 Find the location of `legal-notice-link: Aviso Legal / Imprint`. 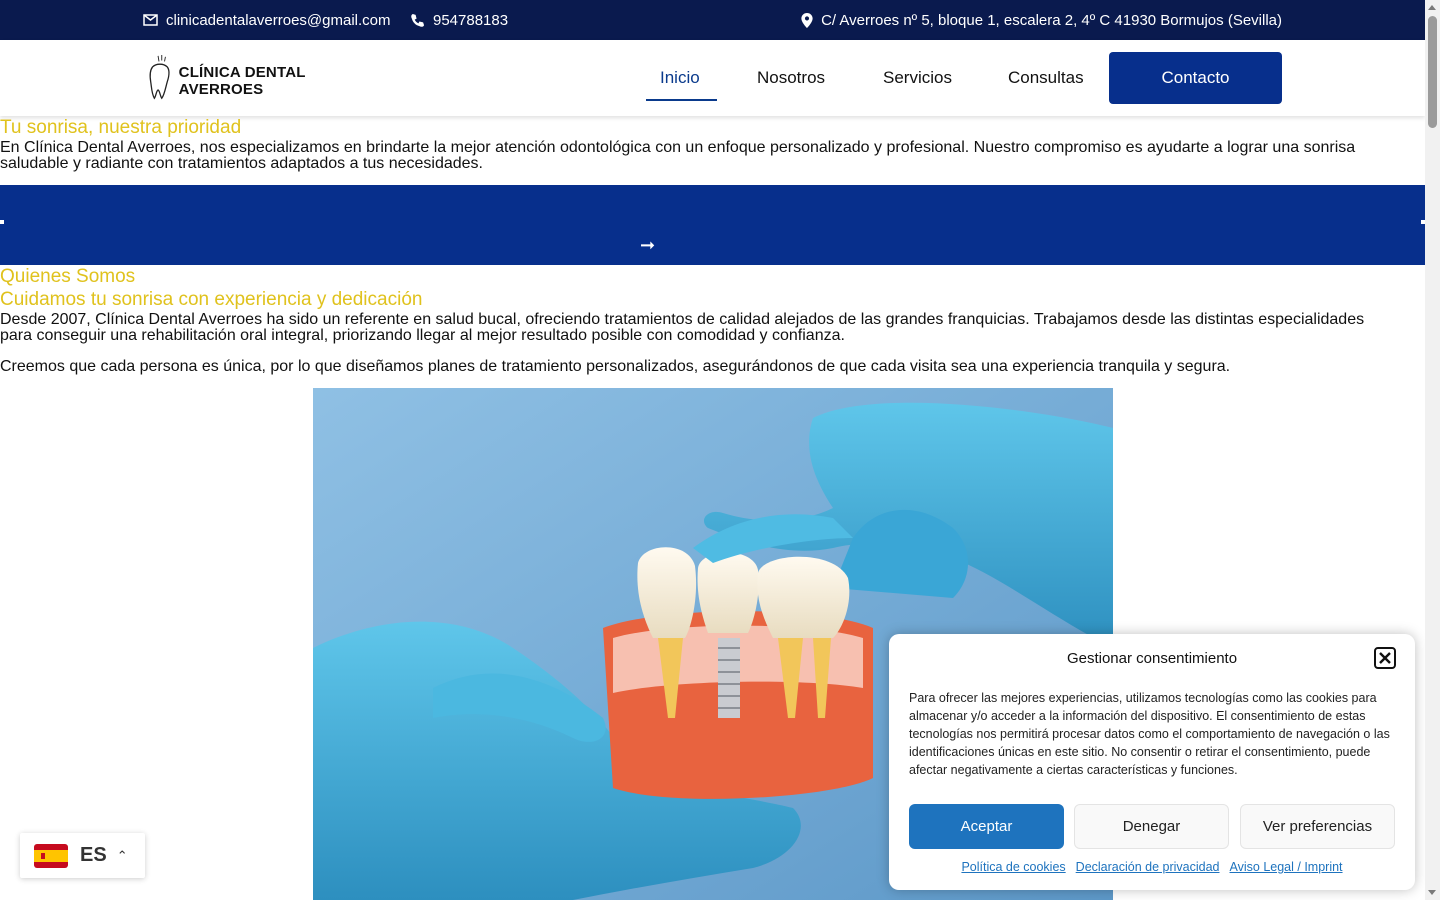

legal-notice-link: Aviso Legal / Imprint is located at coordinates (1286, 867).